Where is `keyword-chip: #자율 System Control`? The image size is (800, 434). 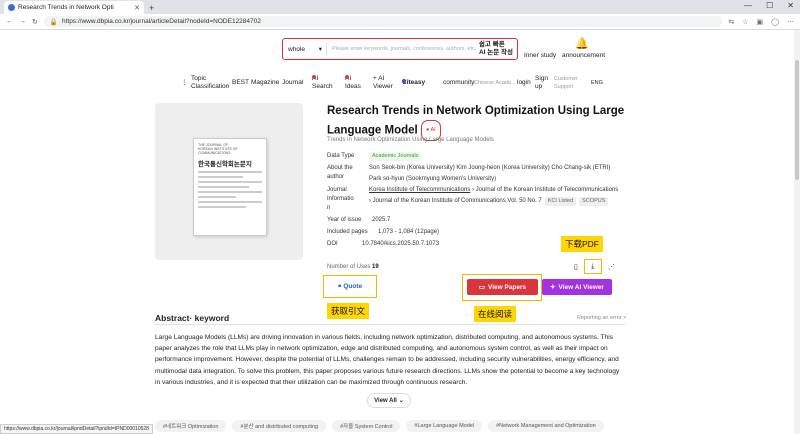
keyword-chip: #자율 System Control is located at coordinates (366, 426).